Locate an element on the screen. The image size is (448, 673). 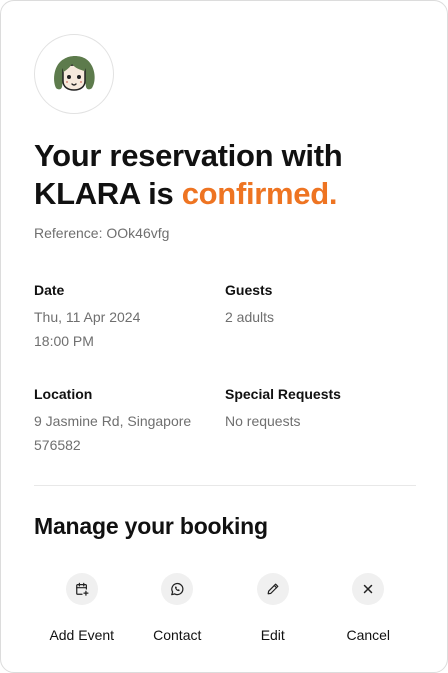
avatar is located at coordinates (74, 74).